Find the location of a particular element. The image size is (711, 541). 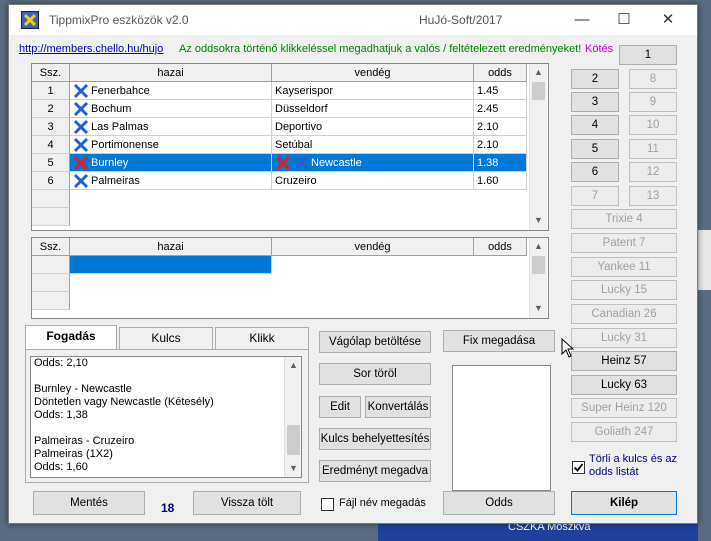

system-button-super-heinz: Super Heinz 120 is located at coordinates (624, 408).